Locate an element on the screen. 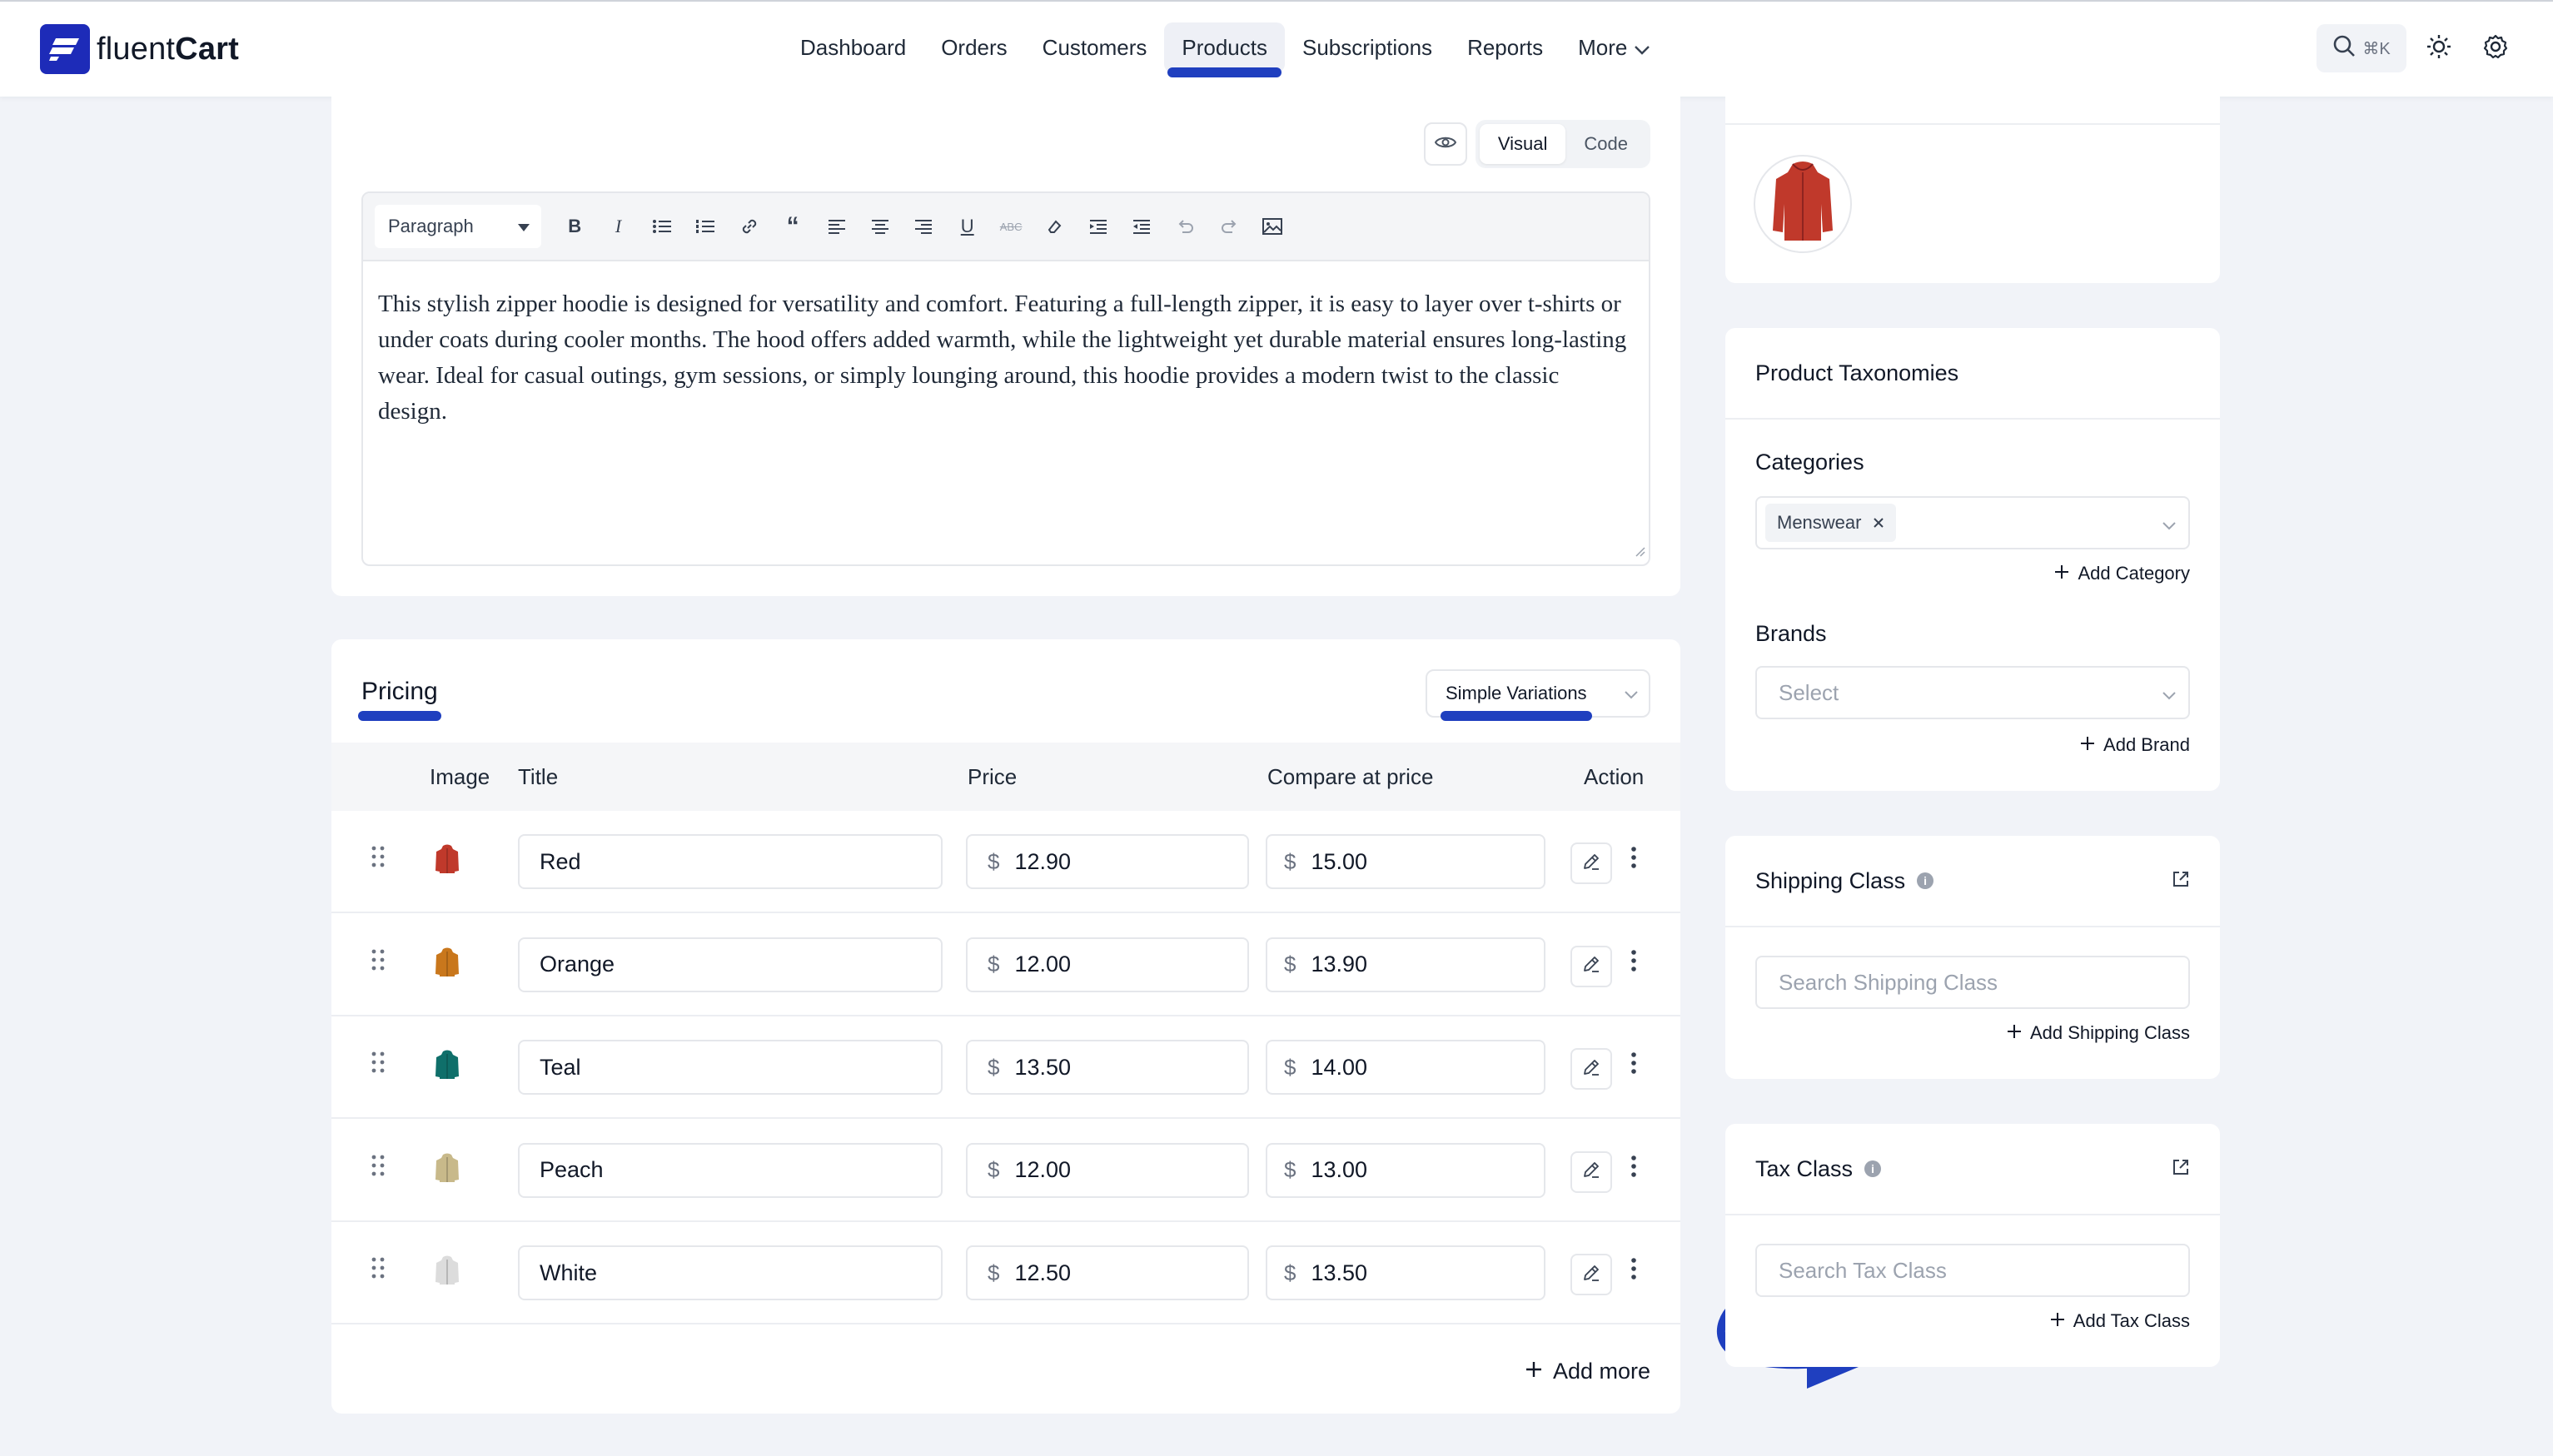 The height and width of the screenshot is (1456, 2553). settings-button is located at coordinates (2495, 48).